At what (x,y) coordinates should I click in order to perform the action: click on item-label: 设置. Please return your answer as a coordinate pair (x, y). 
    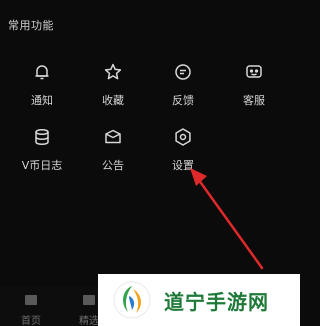
    Looking at the image, I should click on (183, 165).